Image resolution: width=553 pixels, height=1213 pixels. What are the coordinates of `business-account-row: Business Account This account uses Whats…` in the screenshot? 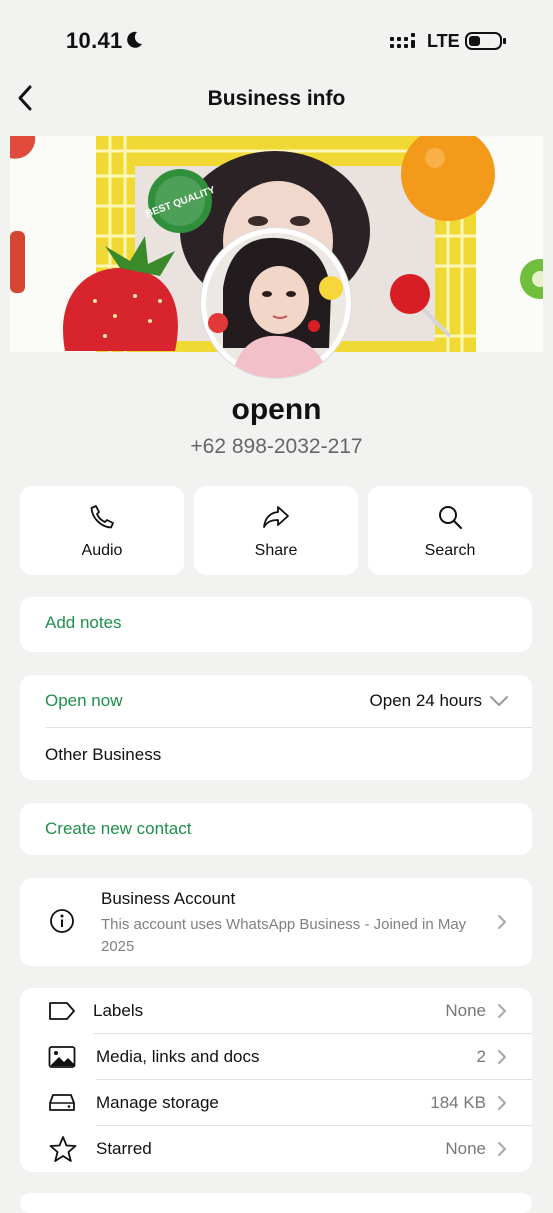 It's located at (276, 922).